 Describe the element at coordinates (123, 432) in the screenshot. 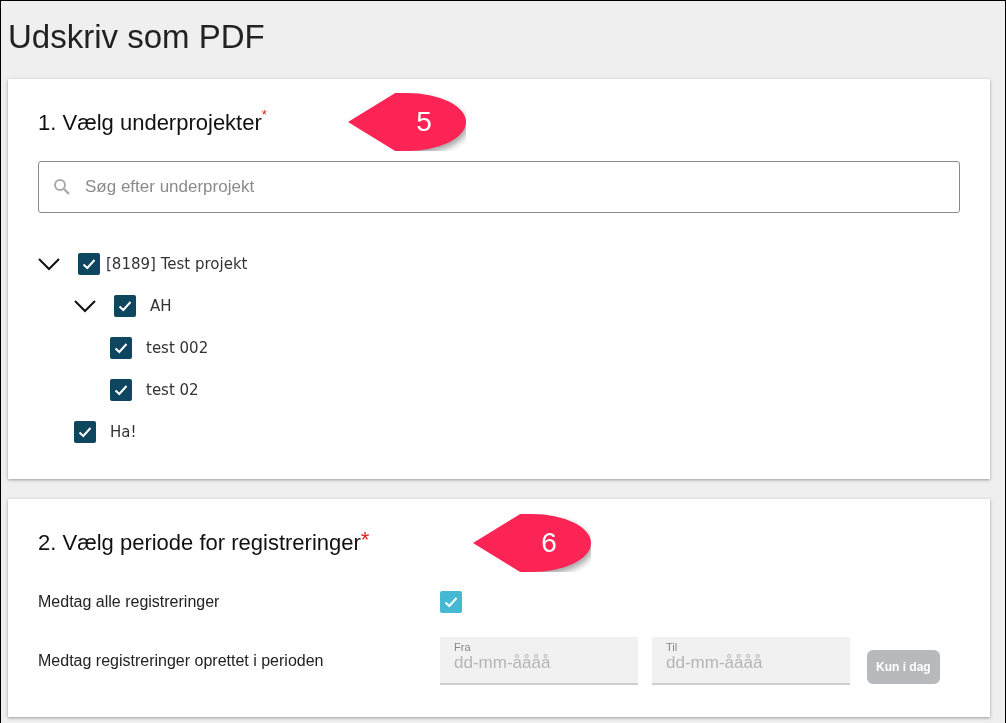

I see `tree-item-label: Ha!` at that location.